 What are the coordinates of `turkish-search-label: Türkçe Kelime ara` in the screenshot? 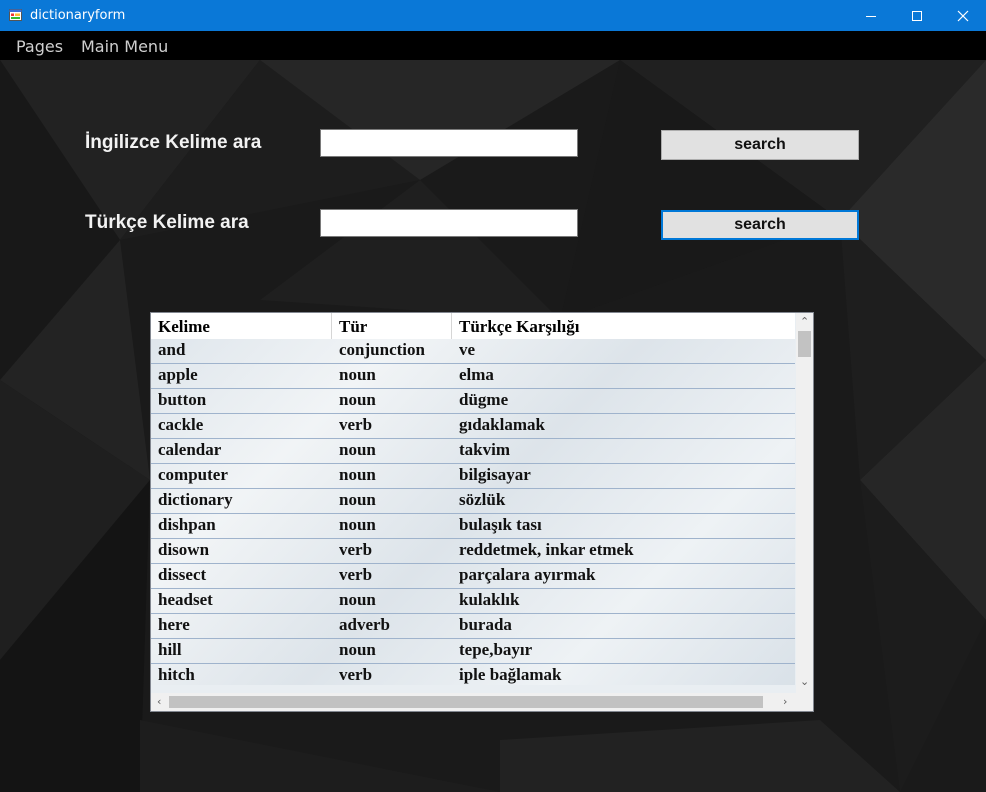 It's located at (167, 222).